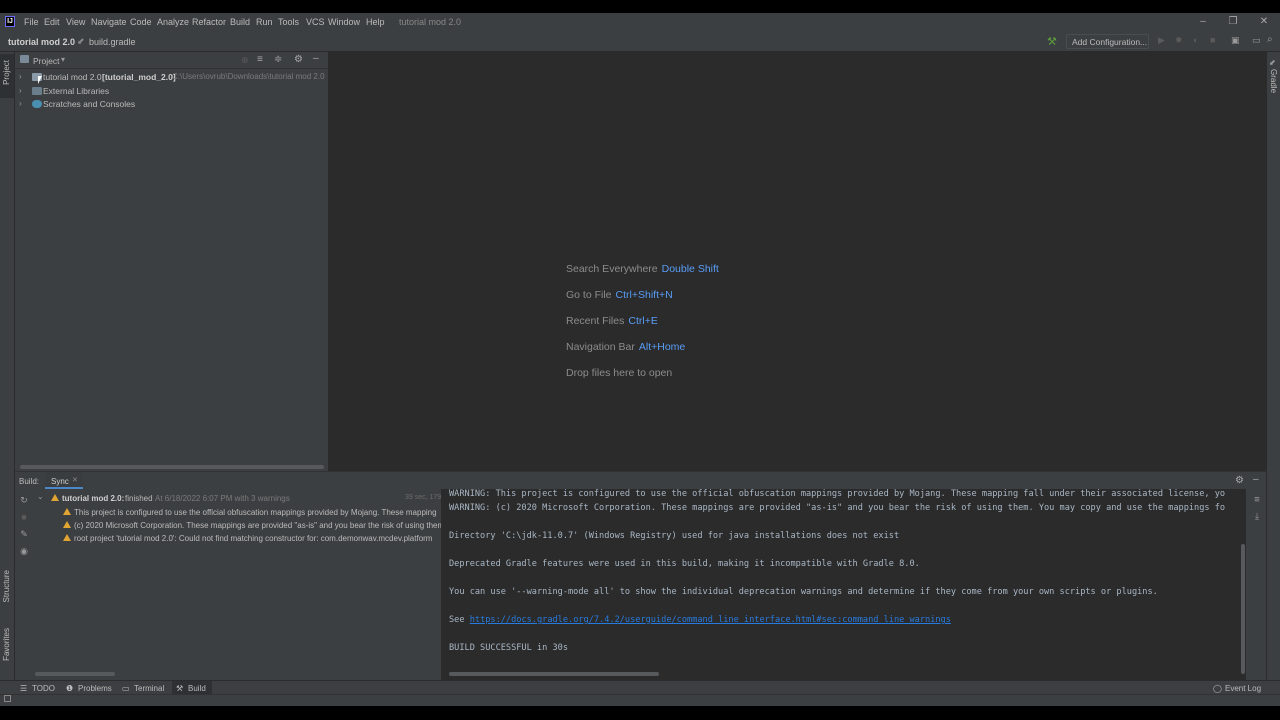 The width and height of the screenshot is (1280, 720). Describe the element at coordinates (1257, 518) in the screenshot. I see `scroll-to-end-icon: ⤓` at that location.